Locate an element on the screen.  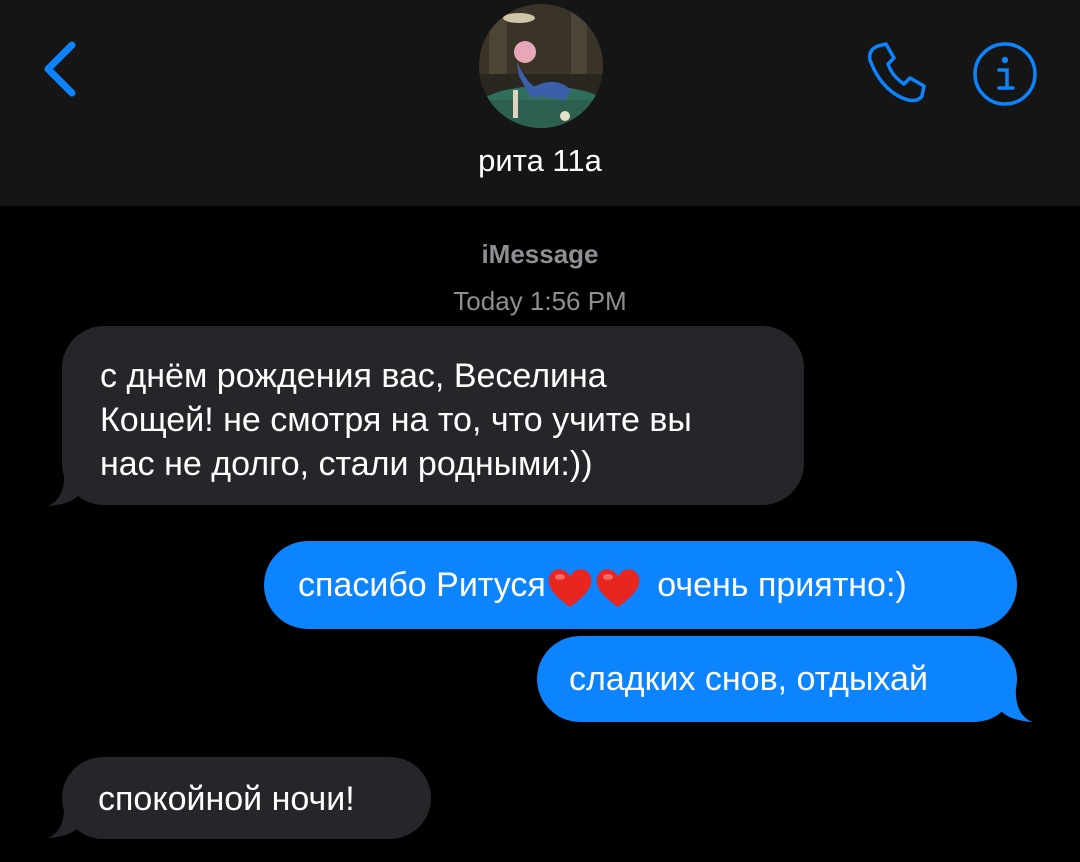
message-timestamp: Today 1:56 PM is located at coordinates (540, 301).